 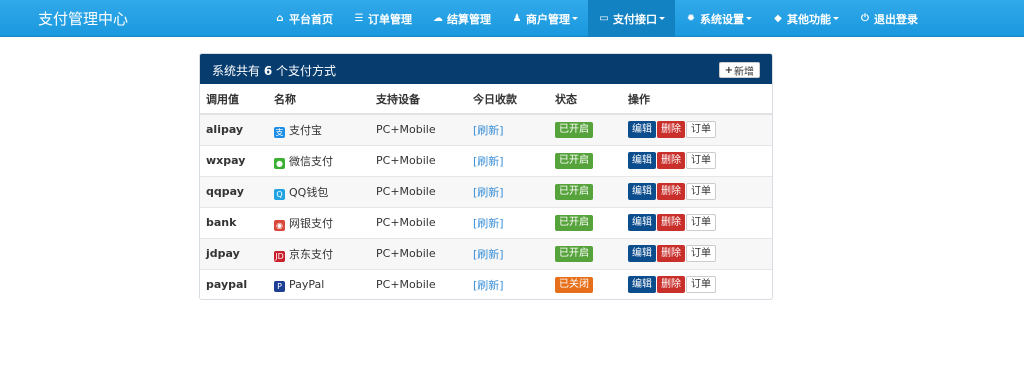 What do you see at coordinates (604, 18) in the screenshot?
I see `credit-card-icon: ▭` at bounding box center [604, 18].